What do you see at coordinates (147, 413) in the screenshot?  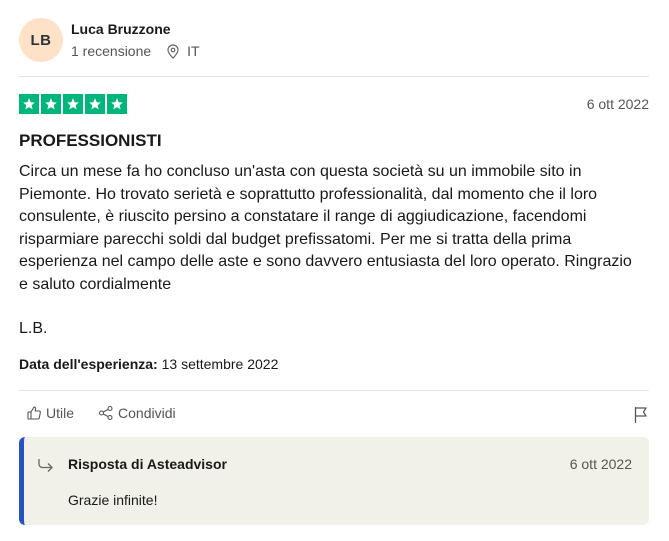 I see `share-label: Condividi` at bounding box center [147, 413].